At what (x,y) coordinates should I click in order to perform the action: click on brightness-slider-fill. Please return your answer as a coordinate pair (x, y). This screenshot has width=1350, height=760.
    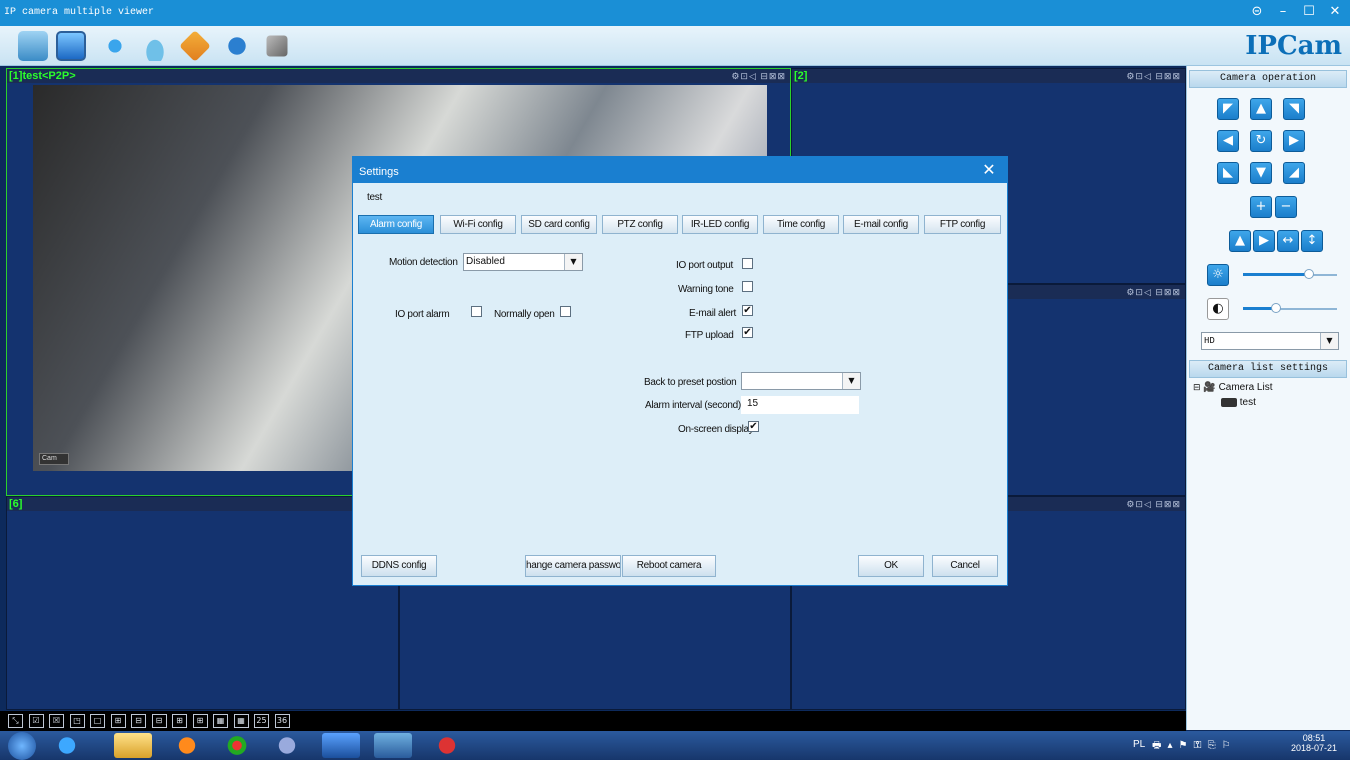
    Looking at the image, I should click on (1276, 274).